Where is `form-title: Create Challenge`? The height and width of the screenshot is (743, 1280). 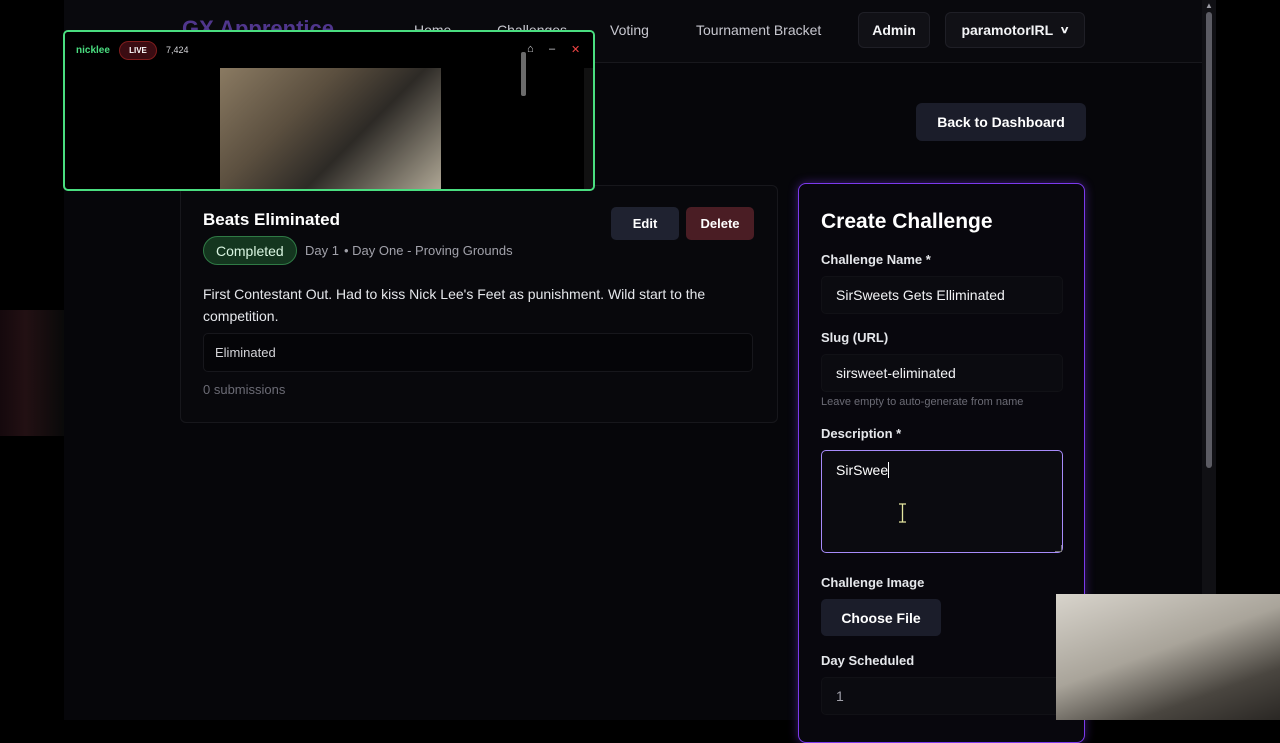
form-title: Create Challenge is located at coordinates (907, 221).